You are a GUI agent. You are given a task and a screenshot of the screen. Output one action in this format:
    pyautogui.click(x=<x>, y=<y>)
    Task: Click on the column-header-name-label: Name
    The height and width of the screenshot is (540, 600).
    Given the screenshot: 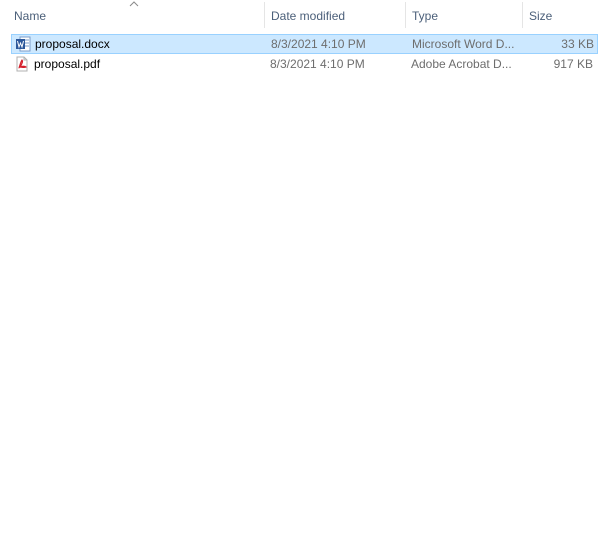 What is the action you would take?
    pyautogui.click(x=30, y=16)
    